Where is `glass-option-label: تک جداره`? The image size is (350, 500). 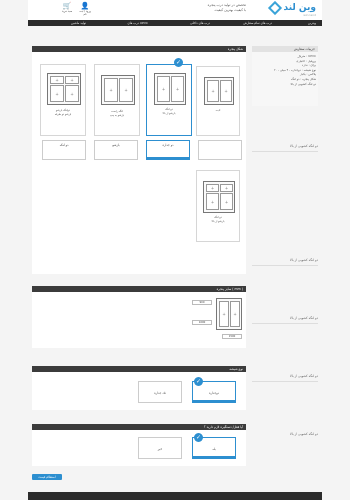
glass-option-label: تک جداره is located at coordinates (160, 393).